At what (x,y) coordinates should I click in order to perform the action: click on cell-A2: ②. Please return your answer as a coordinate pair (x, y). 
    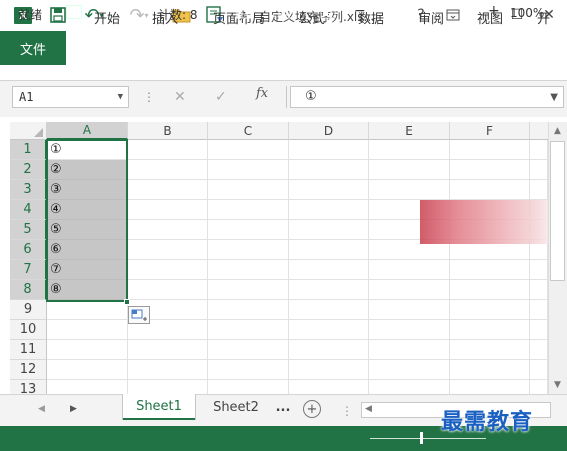
    Looking at the image, I should click on (87, 170).